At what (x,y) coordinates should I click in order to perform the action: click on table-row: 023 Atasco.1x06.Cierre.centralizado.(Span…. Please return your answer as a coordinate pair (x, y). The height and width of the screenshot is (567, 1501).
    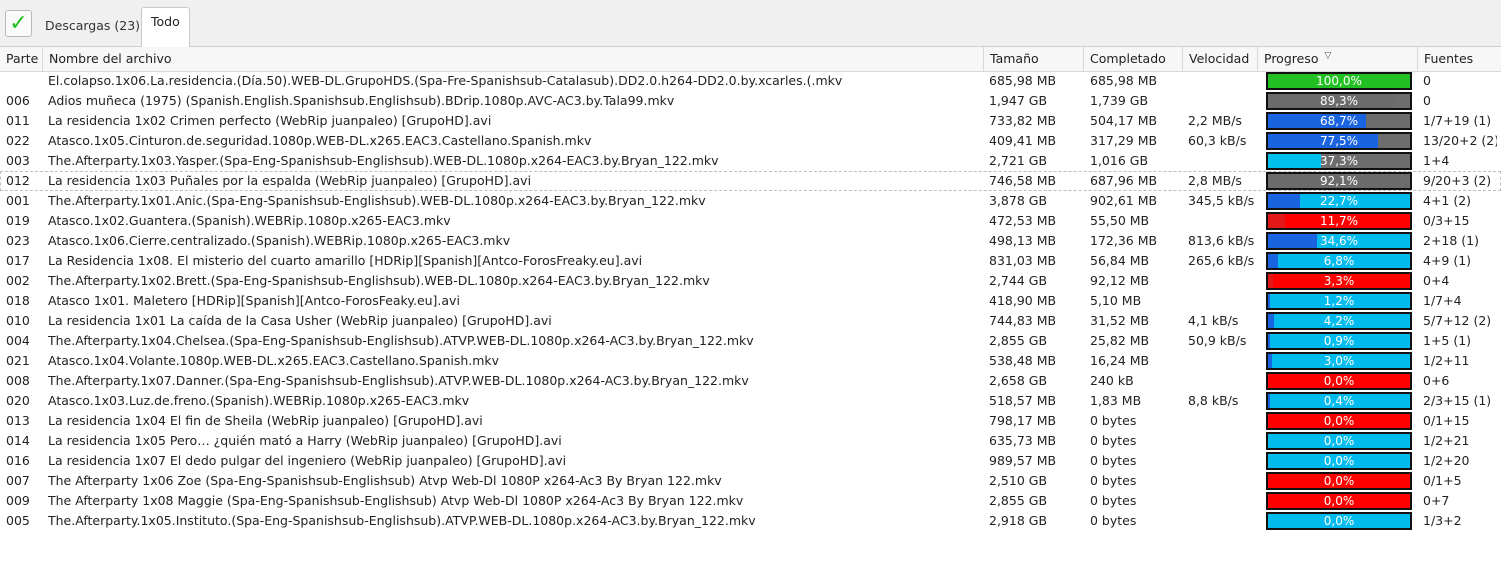
    Looking at the image, I should click on (750, 241).